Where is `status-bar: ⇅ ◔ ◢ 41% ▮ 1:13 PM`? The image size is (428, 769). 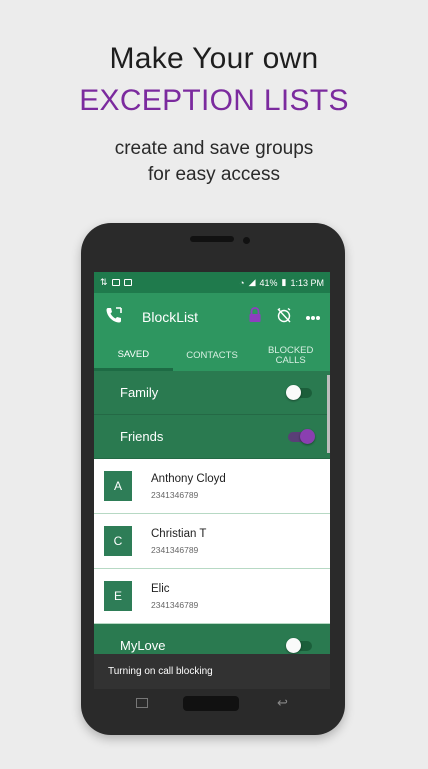
status-bar: ⇅ ◔ ◢ 41% ▮ 1:13 PM is located at coordinates (212, 282).